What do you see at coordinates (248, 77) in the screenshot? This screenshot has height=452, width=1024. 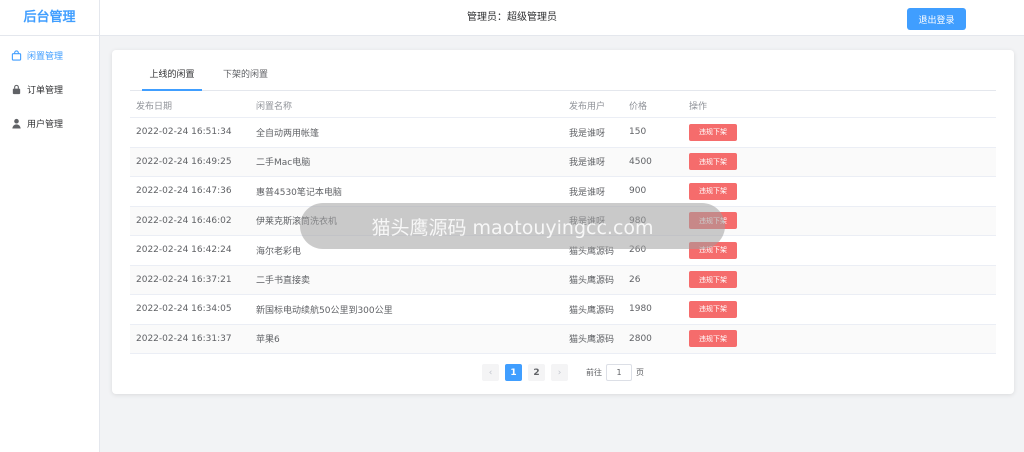 I see `tab-offline-idle: 下架的闲置` at bounding box center [248, 77].